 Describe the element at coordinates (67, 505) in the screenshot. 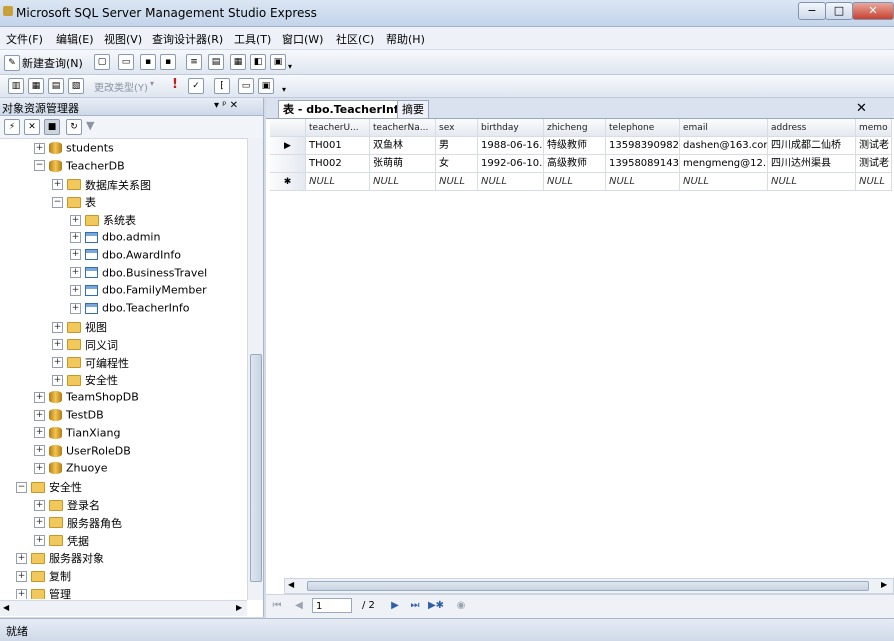

I see `tree-node: + 登录名` at that location.